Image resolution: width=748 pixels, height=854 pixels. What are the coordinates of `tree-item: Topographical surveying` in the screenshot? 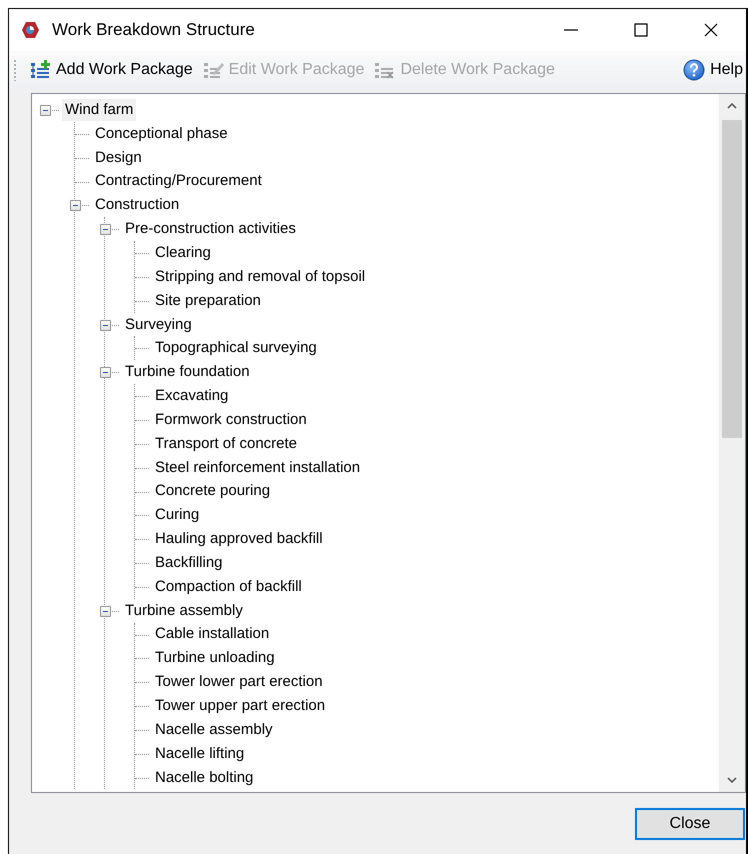 It's located at (236, 348).